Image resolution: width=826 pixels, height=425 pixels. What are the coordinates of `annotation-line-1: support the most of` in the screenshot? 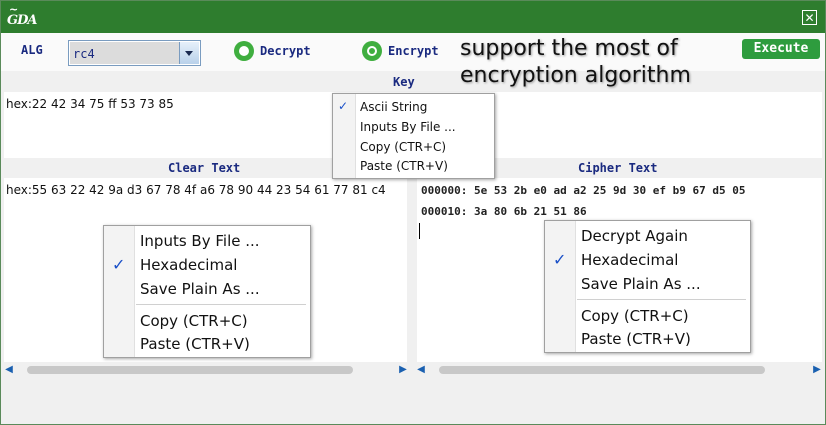 It's located at (569, 48).